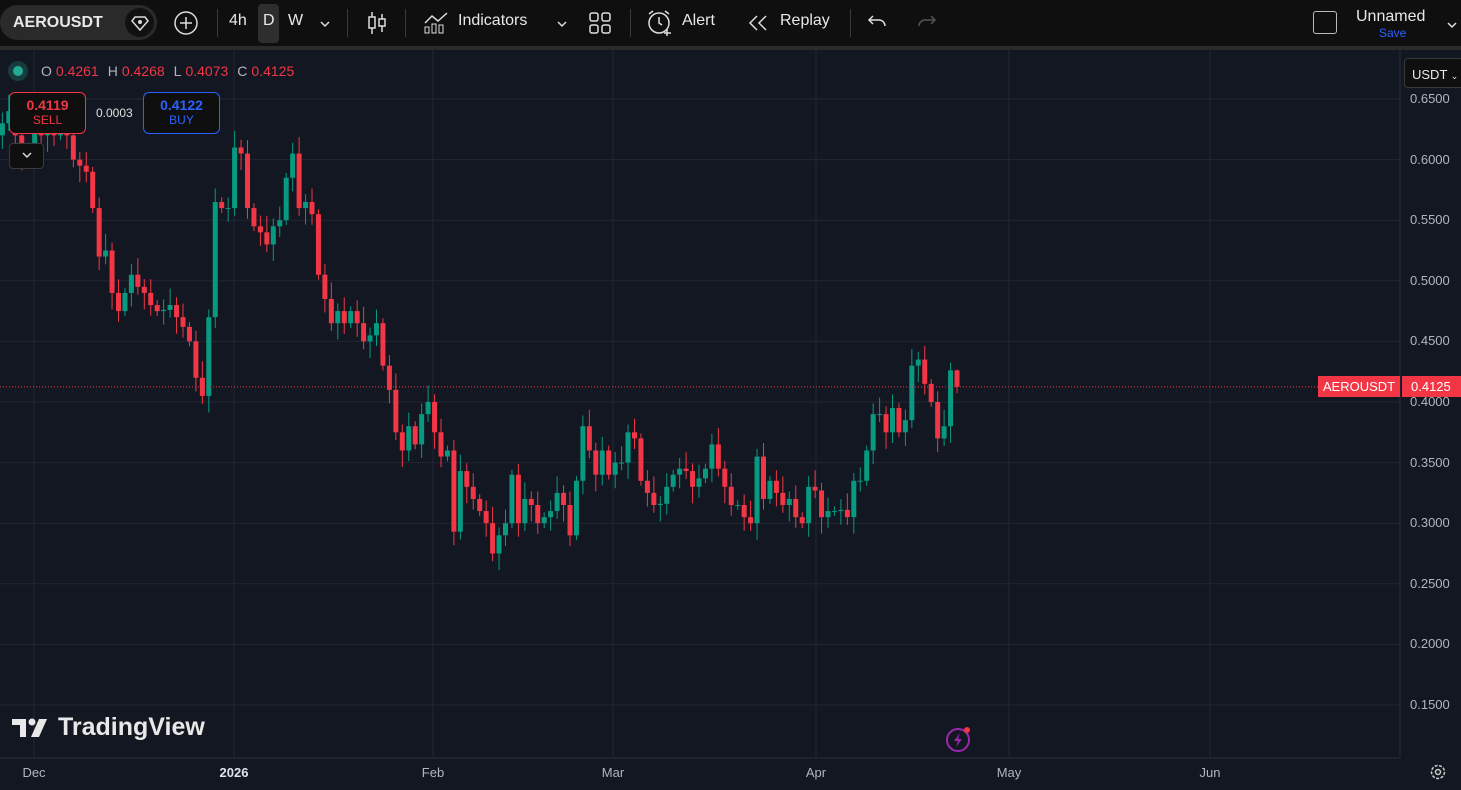 The width and height of the screenshot is (1461, 790). Describe the element at coordinates (1430, 280) in the screenshot. I see `price-axis-label: 0.5000` at that location.